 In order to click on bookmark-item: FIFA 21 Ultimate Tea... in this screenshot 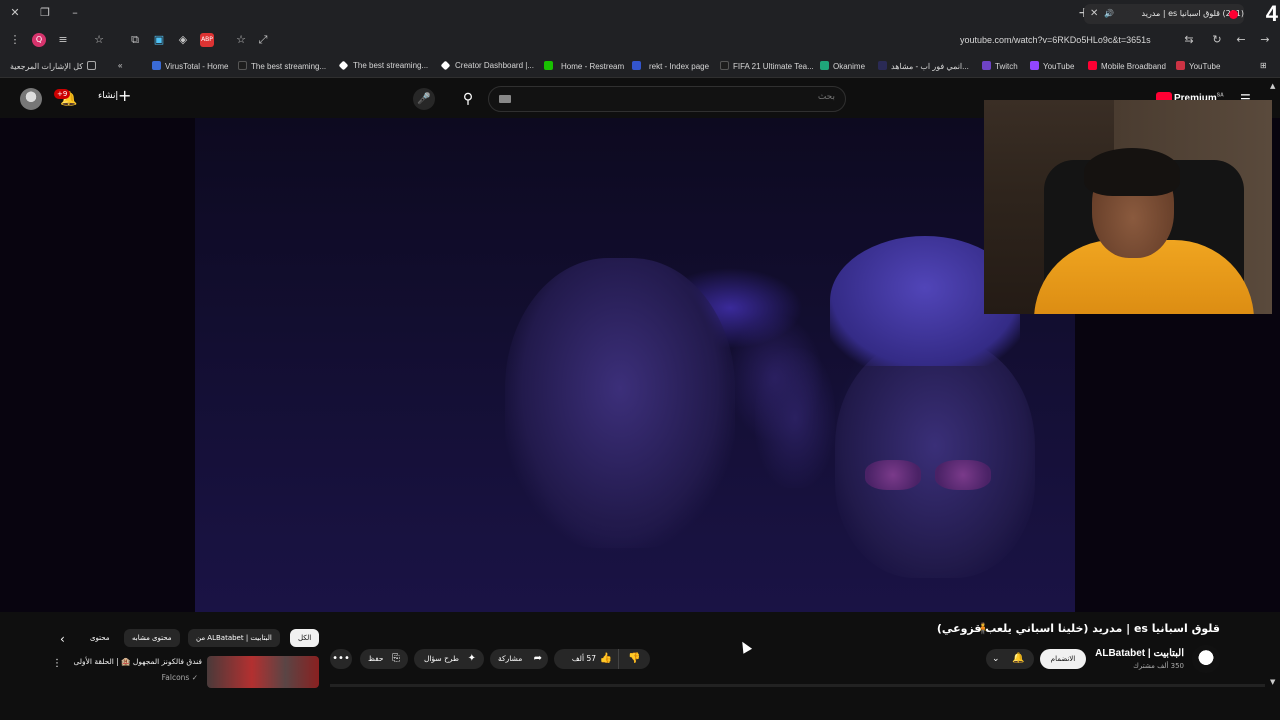, I will do `click(767, 66)`.